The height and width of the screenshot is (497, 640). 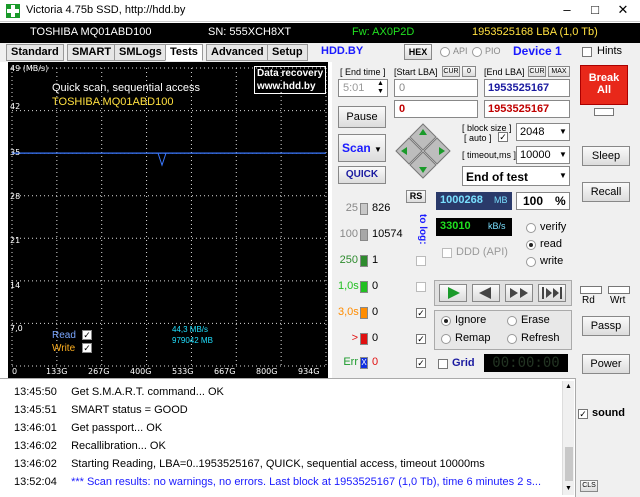 I want to click on scroll-up-icon: ▲, so click(x=568, y=386).